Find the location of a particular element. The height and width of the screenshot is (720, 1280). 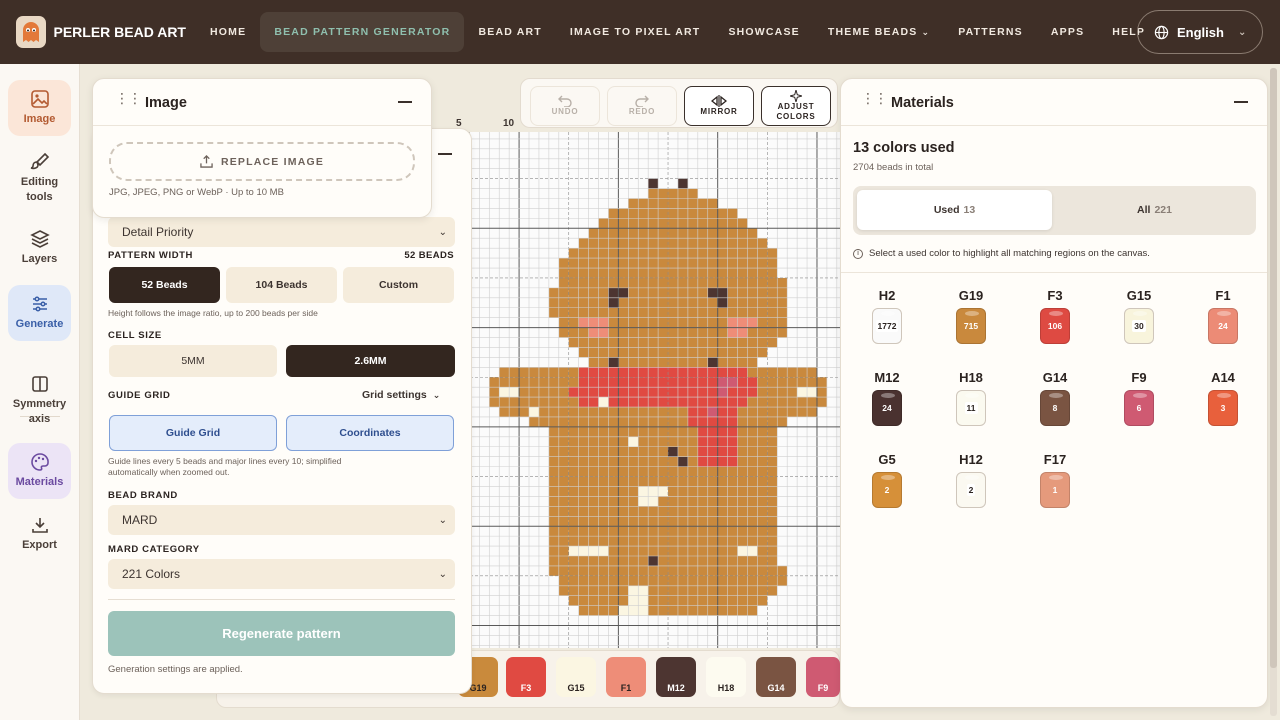

language-selector: English ⌄ is located at coordinates (1200, 32).